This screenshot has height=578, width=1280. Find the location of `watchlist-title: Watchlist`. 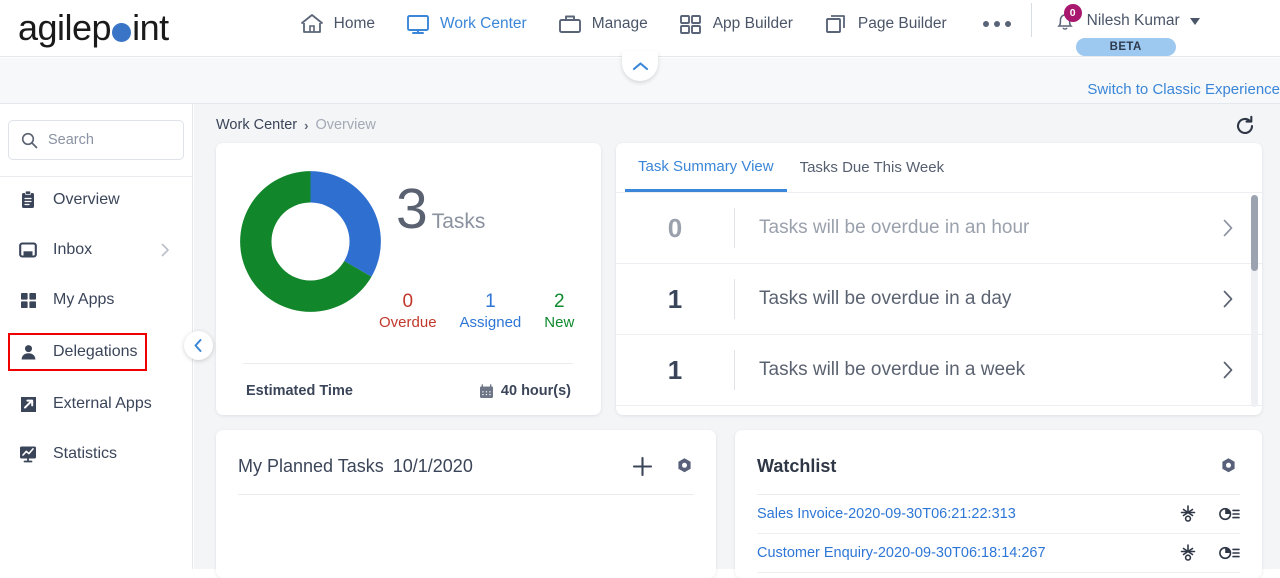

watchlist-title: Watchlist is located at coordinates (797, 466).